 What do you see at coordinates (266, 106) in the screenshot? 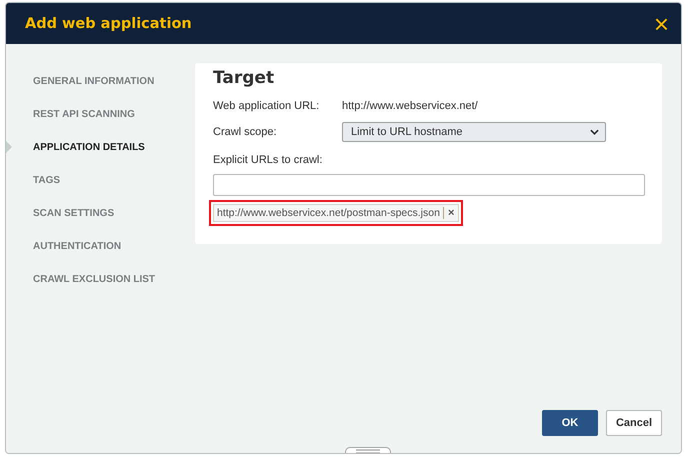
I see `field-label: Web application URL:` at bounding box center [266, 106].